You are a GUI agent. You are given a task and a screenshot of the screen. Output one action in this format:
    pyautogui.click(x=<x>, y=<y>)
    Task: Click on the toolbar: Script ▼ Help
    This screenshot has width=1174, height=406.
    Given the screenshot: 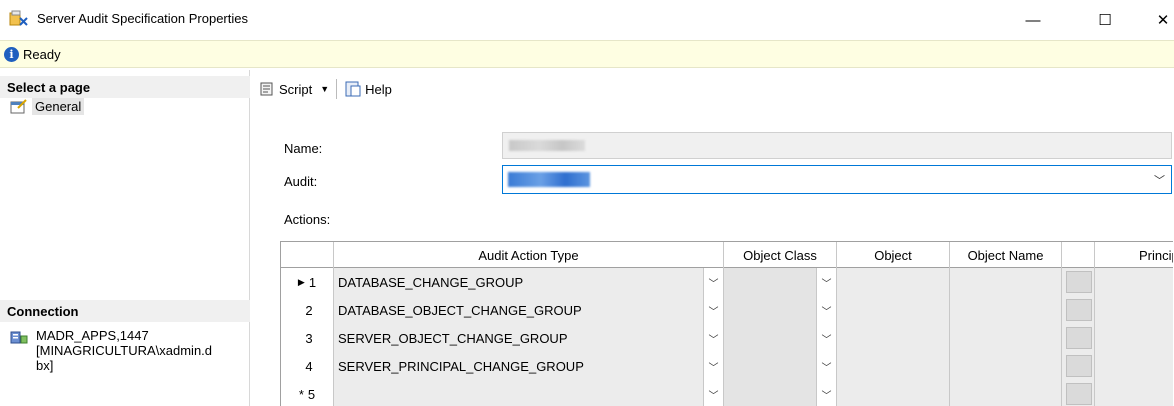 What is the action you would take?
    pyautogui.click(x=325, y=89)
    